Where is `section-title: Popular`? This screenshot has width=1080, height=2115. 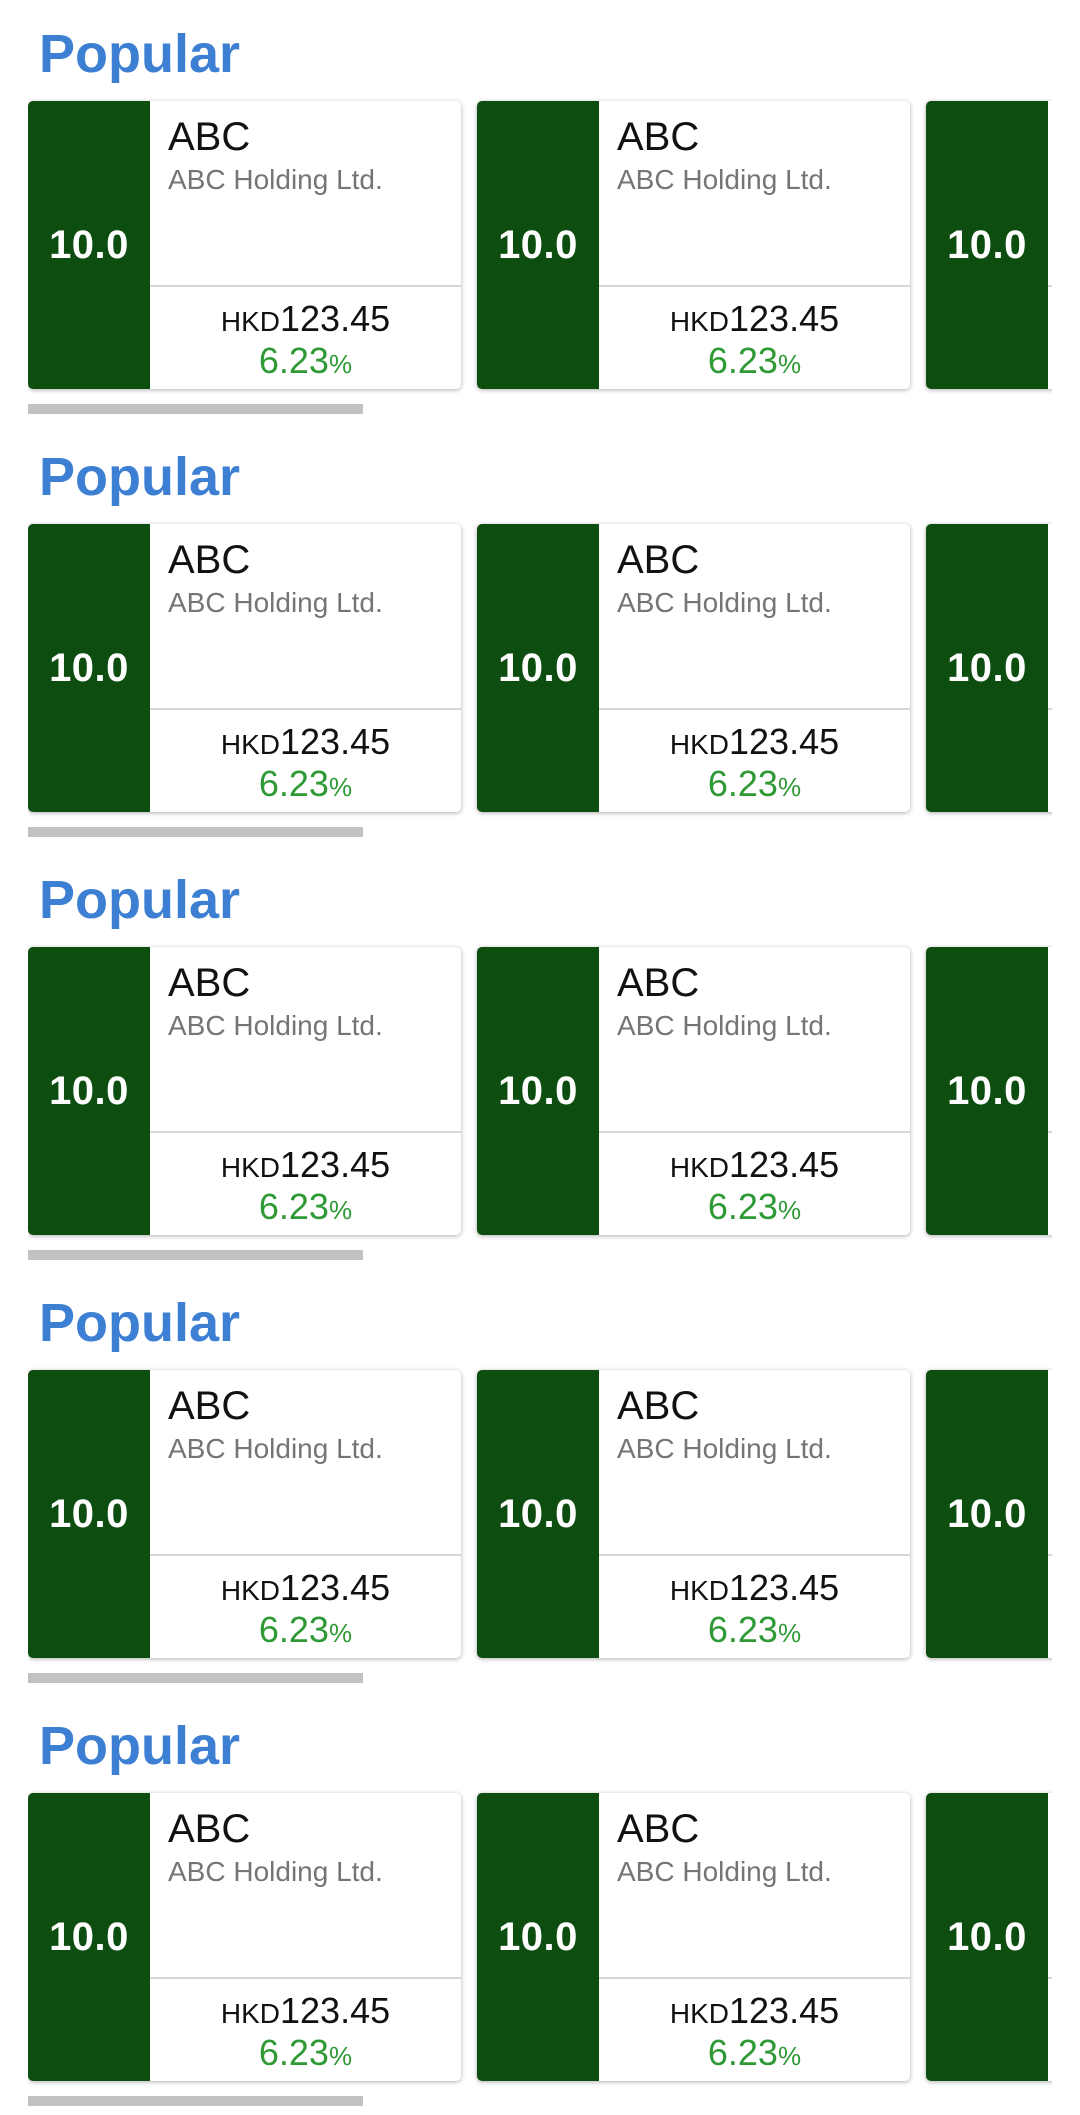 section-title: Popular is located at coordinates (140, 54).